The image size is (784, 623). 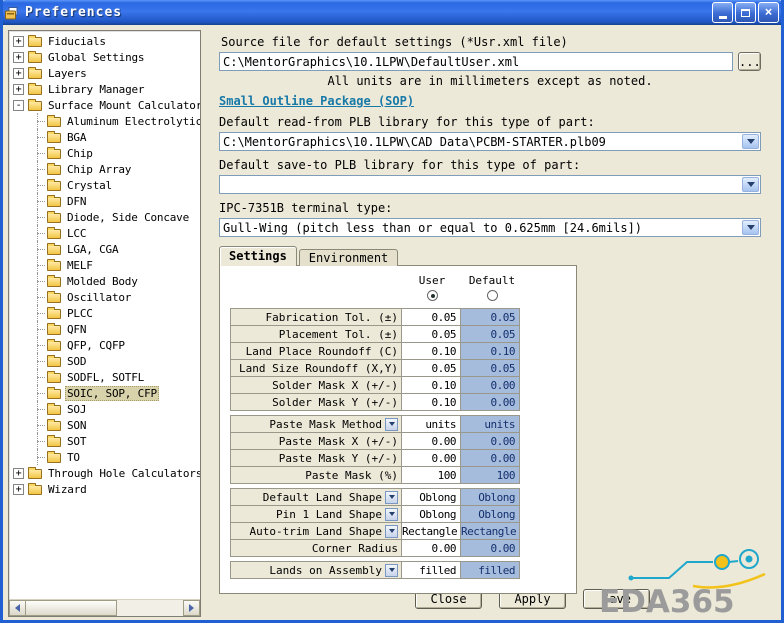 What do you see at coordinates (104, 201) in the screenshot?
I see `tree-item: DFN` at bounding box center [104, 201].